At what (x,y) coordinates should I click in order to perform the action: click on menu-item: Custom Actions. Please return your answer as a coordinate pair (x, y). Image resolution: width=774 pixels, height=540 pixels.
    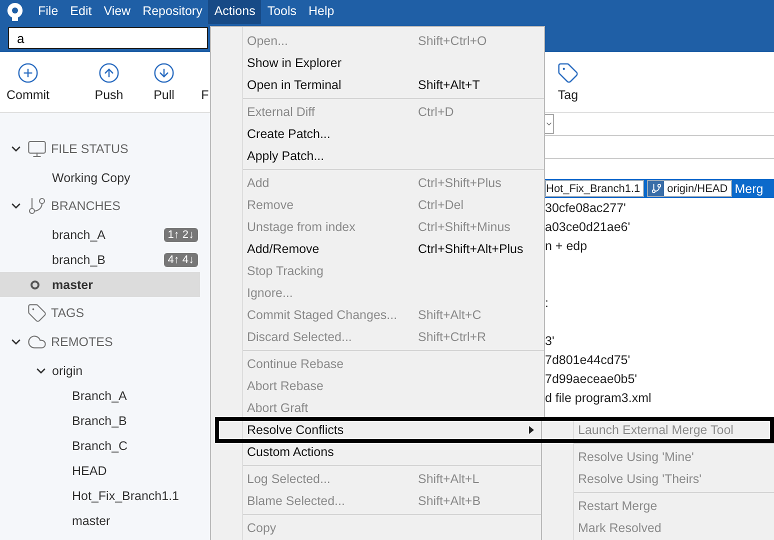
    Looking at the image, I should click on (377, 452).